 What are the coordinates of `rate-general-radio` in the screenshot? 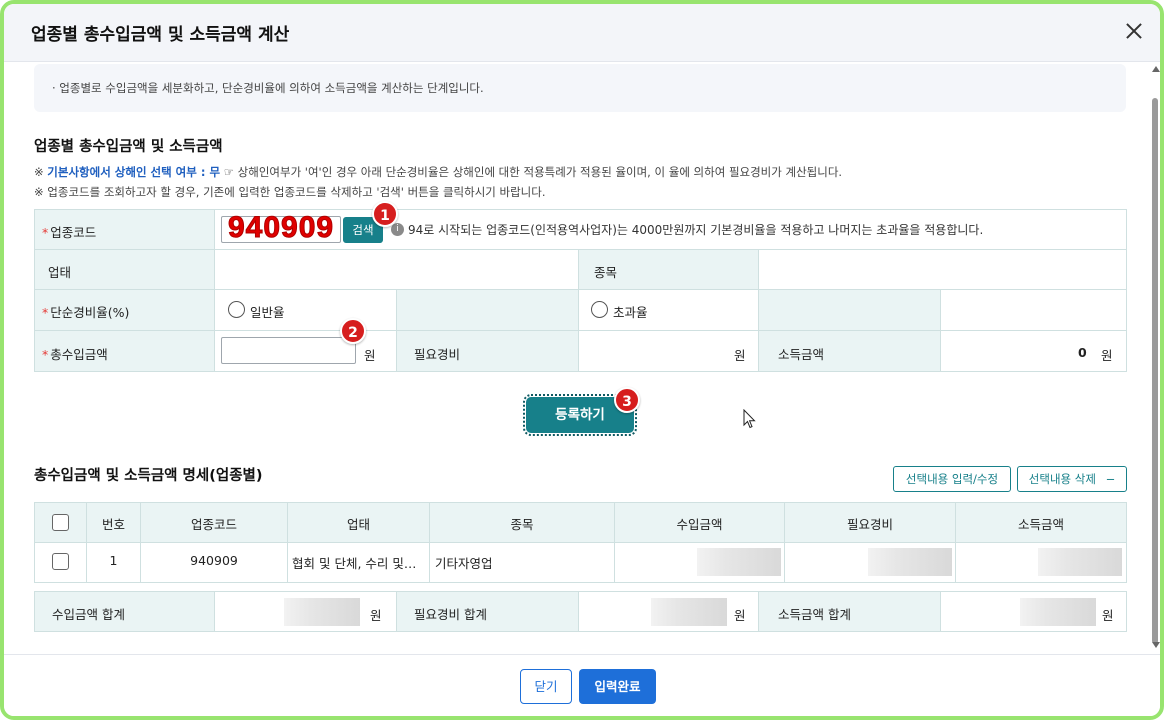 It's located at (236, 309).